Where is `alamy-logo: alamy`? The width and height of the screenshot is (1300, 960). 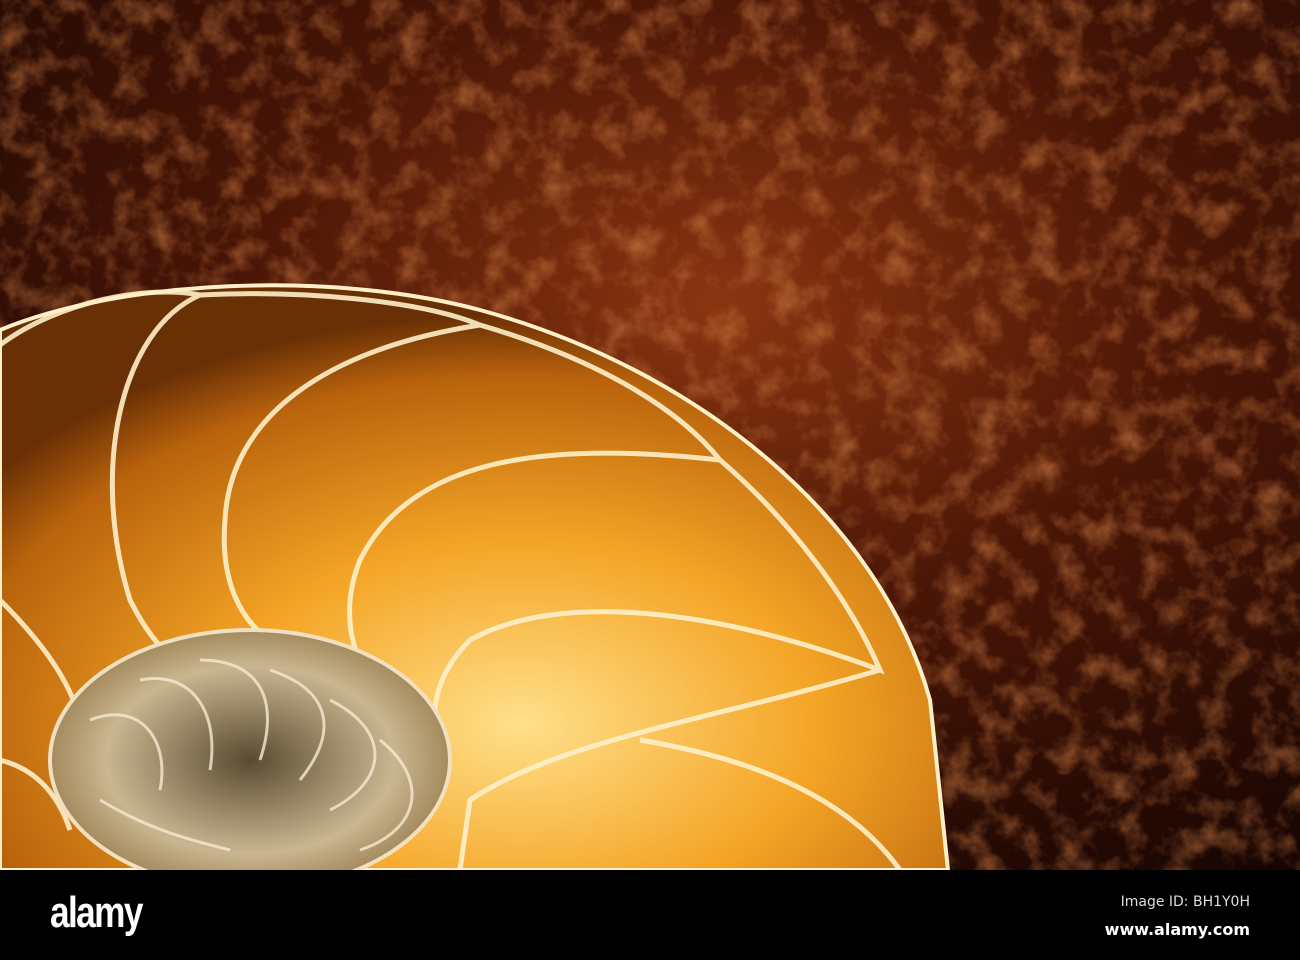
alamy-logo: alamy is located at coordinates (96, 912).